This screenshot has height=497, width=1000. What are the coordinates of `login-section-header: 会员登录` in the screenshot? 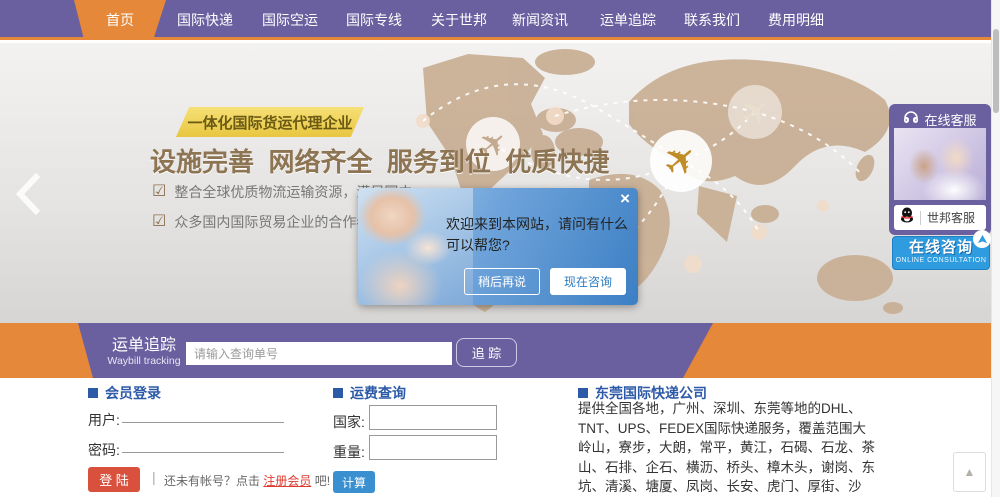 It's located at (124, 393).